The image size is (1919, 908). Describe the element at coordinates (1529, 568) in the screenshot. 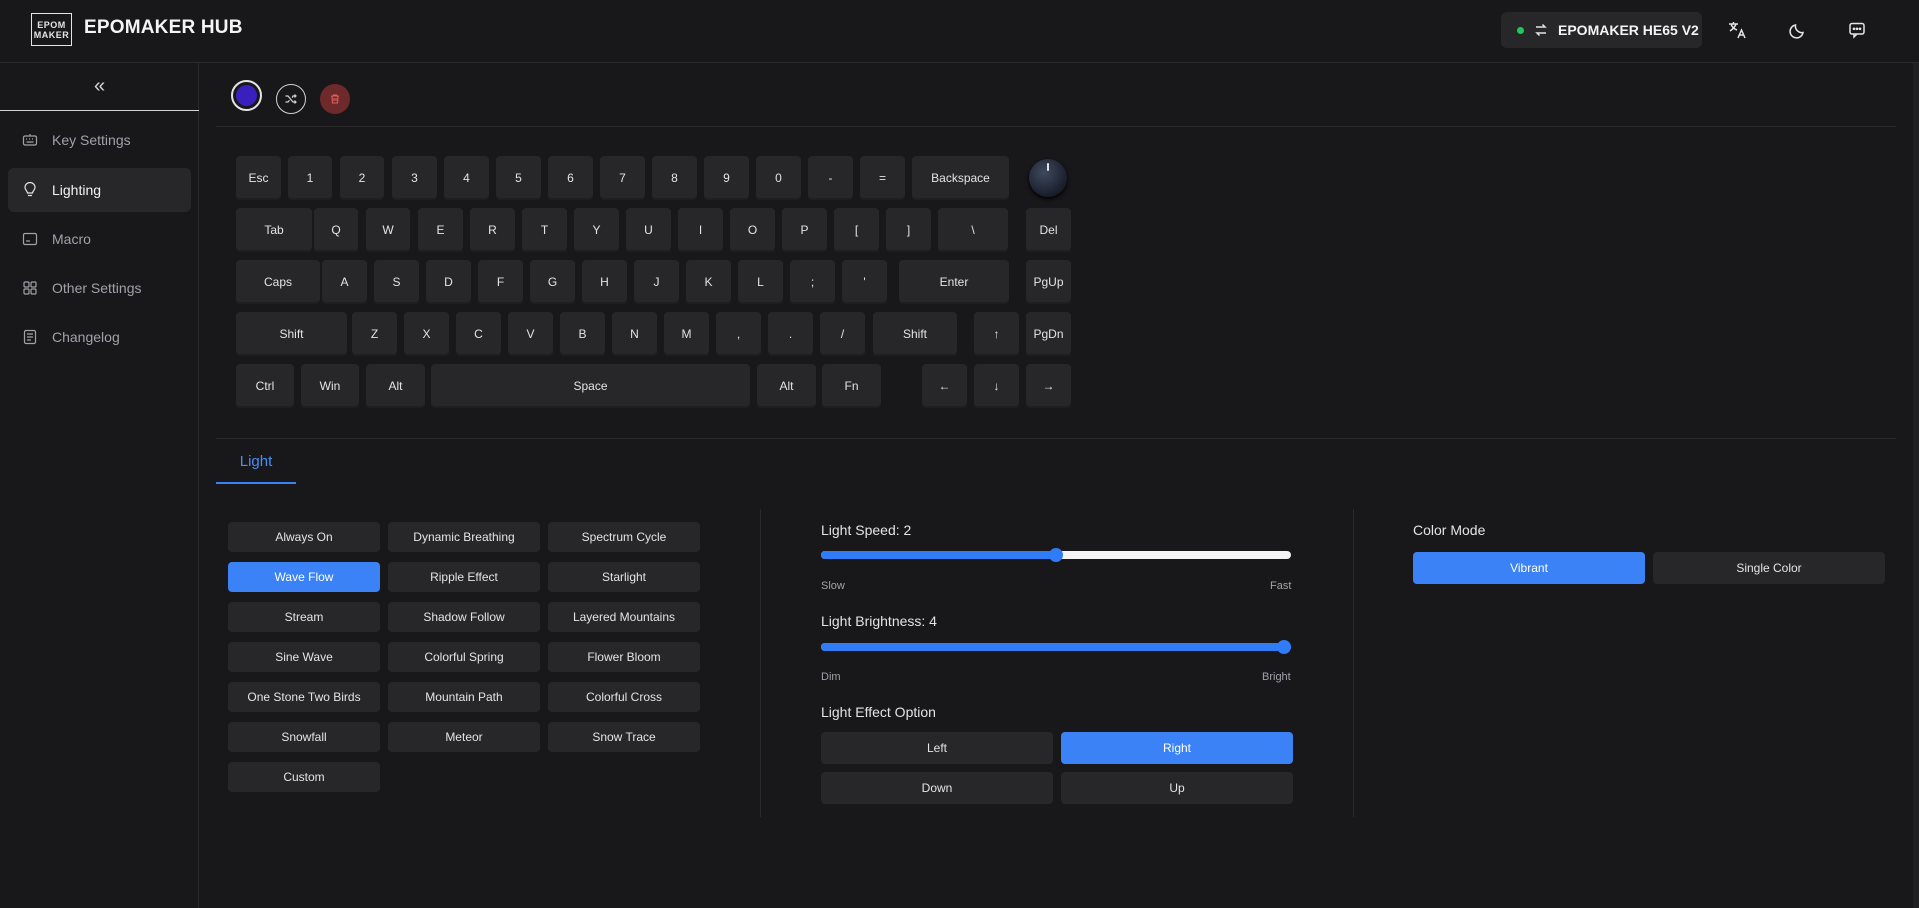

I see `color-mode-vibrant-button: Vibrant` at that location.